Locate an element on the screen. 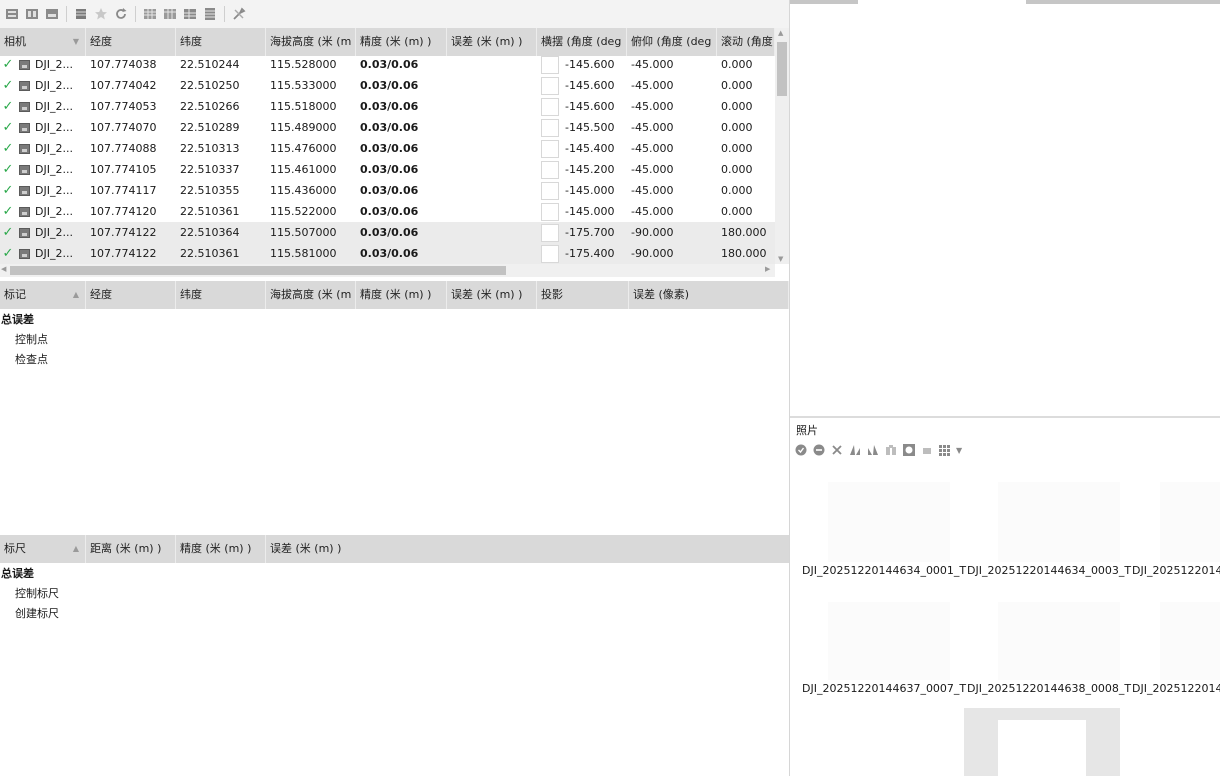  latitude-cell: 22.510355 is located at coordinates (221, 190).